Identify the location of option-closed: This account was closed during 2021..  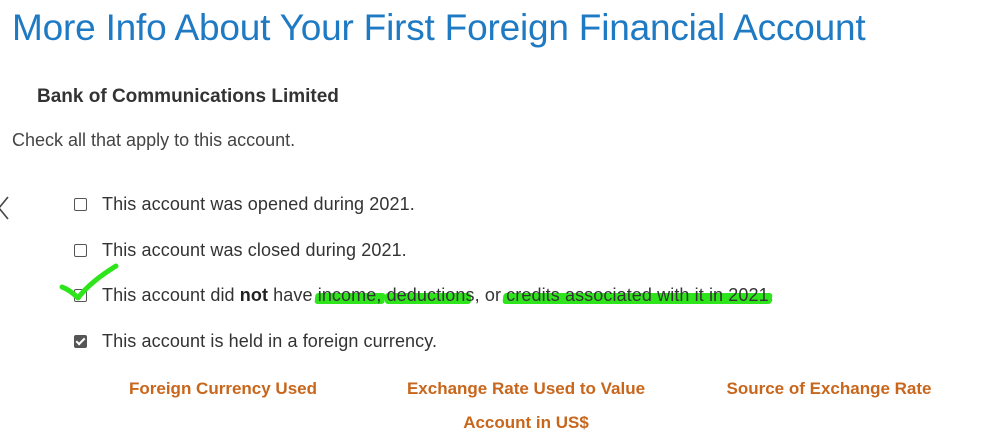
(424, 251).